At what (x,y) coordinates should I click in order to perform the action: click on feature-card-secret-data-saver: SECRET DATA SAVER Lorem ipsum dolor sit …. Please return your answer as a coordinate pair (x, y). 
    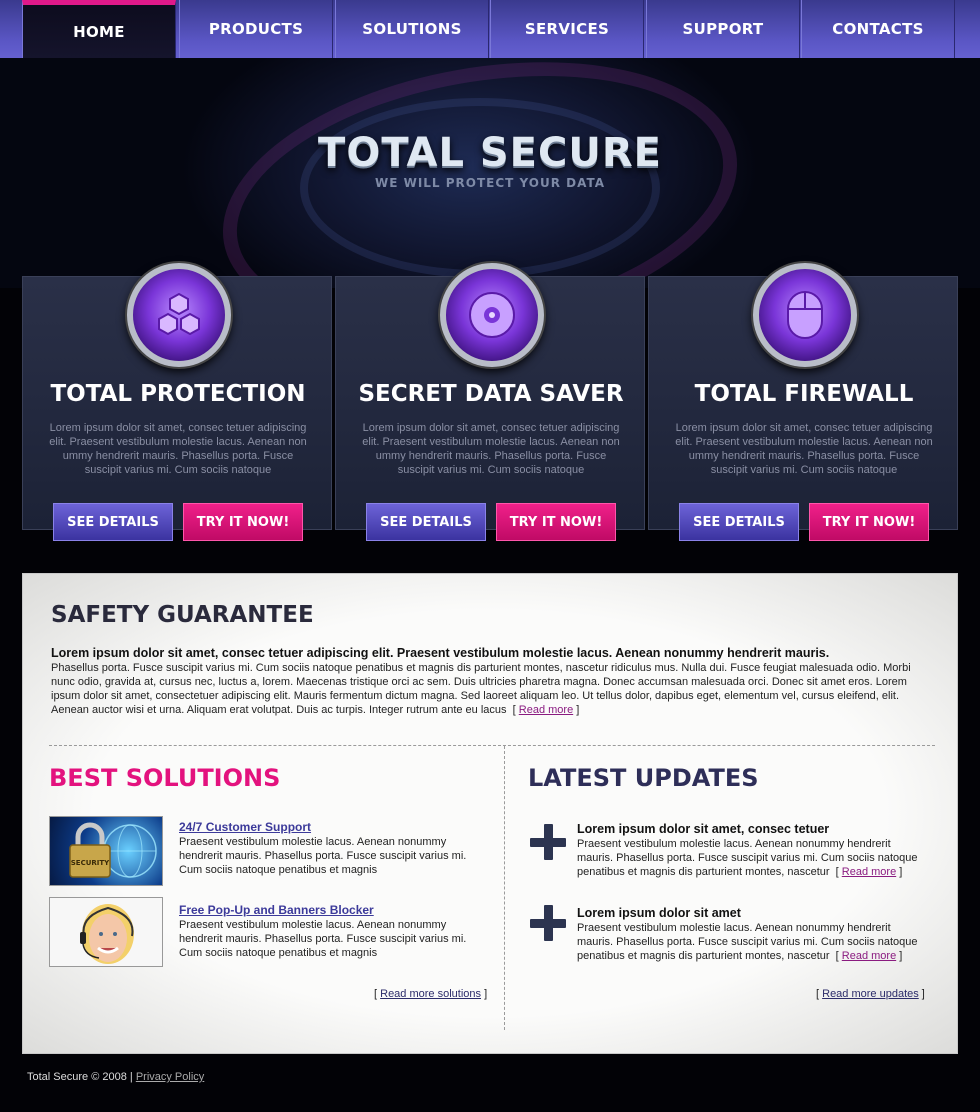
    Looking at the image, I should click on (490, 402).